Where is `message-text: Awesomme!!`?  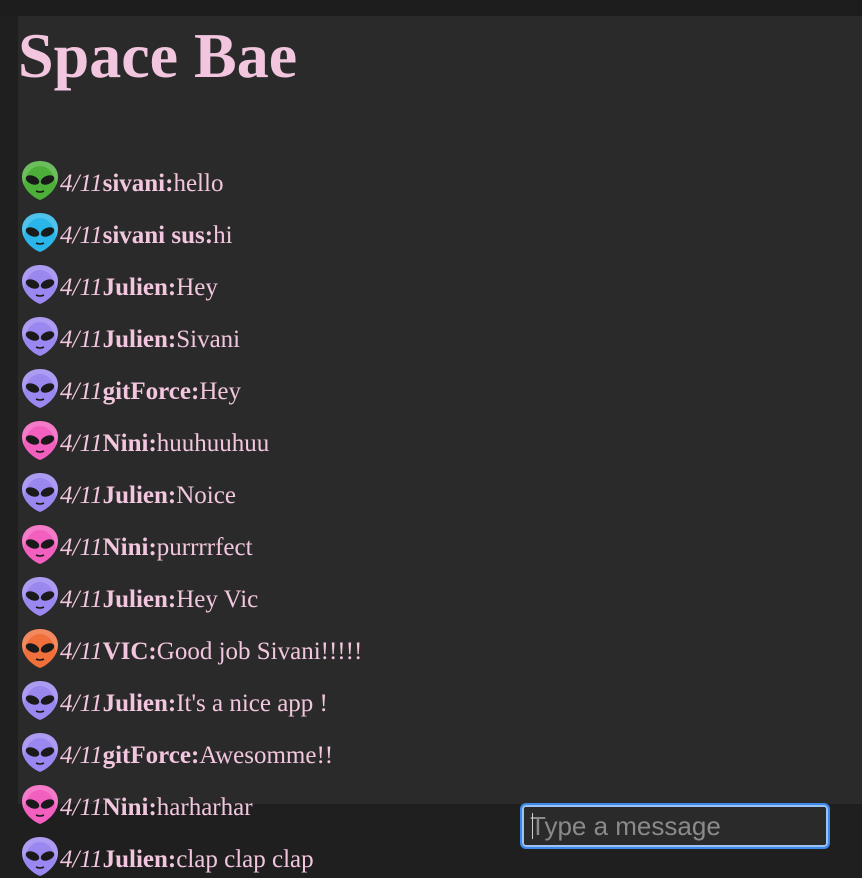
message-text: Awesomme!! is located at coordinates (266, 755).